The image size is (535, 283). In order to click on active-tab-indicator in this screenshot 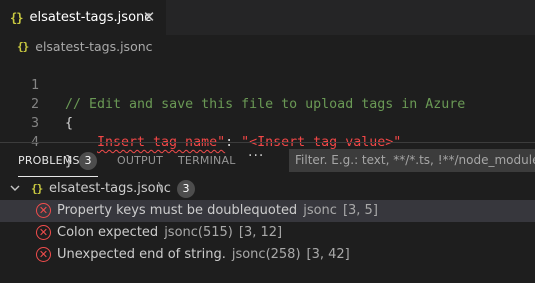, I will do `click(58, 176)`.